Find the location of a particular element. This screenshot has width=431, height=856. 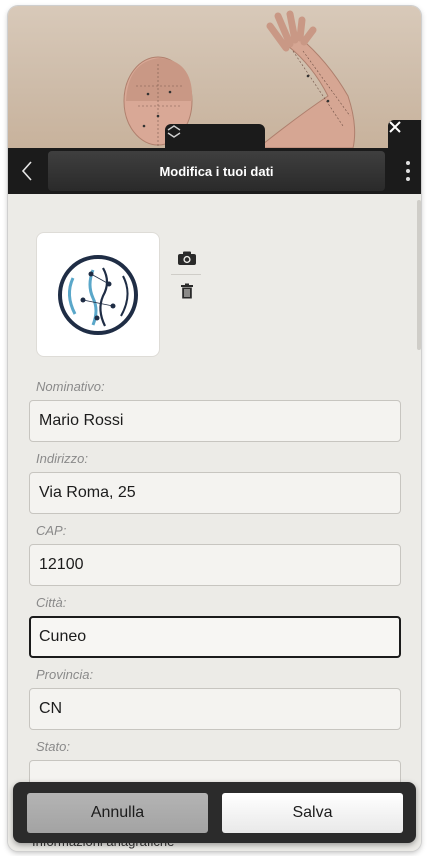

field-indirizzo: Indirizzo: Via Roma, 25 is located at coordinates (215, 482).